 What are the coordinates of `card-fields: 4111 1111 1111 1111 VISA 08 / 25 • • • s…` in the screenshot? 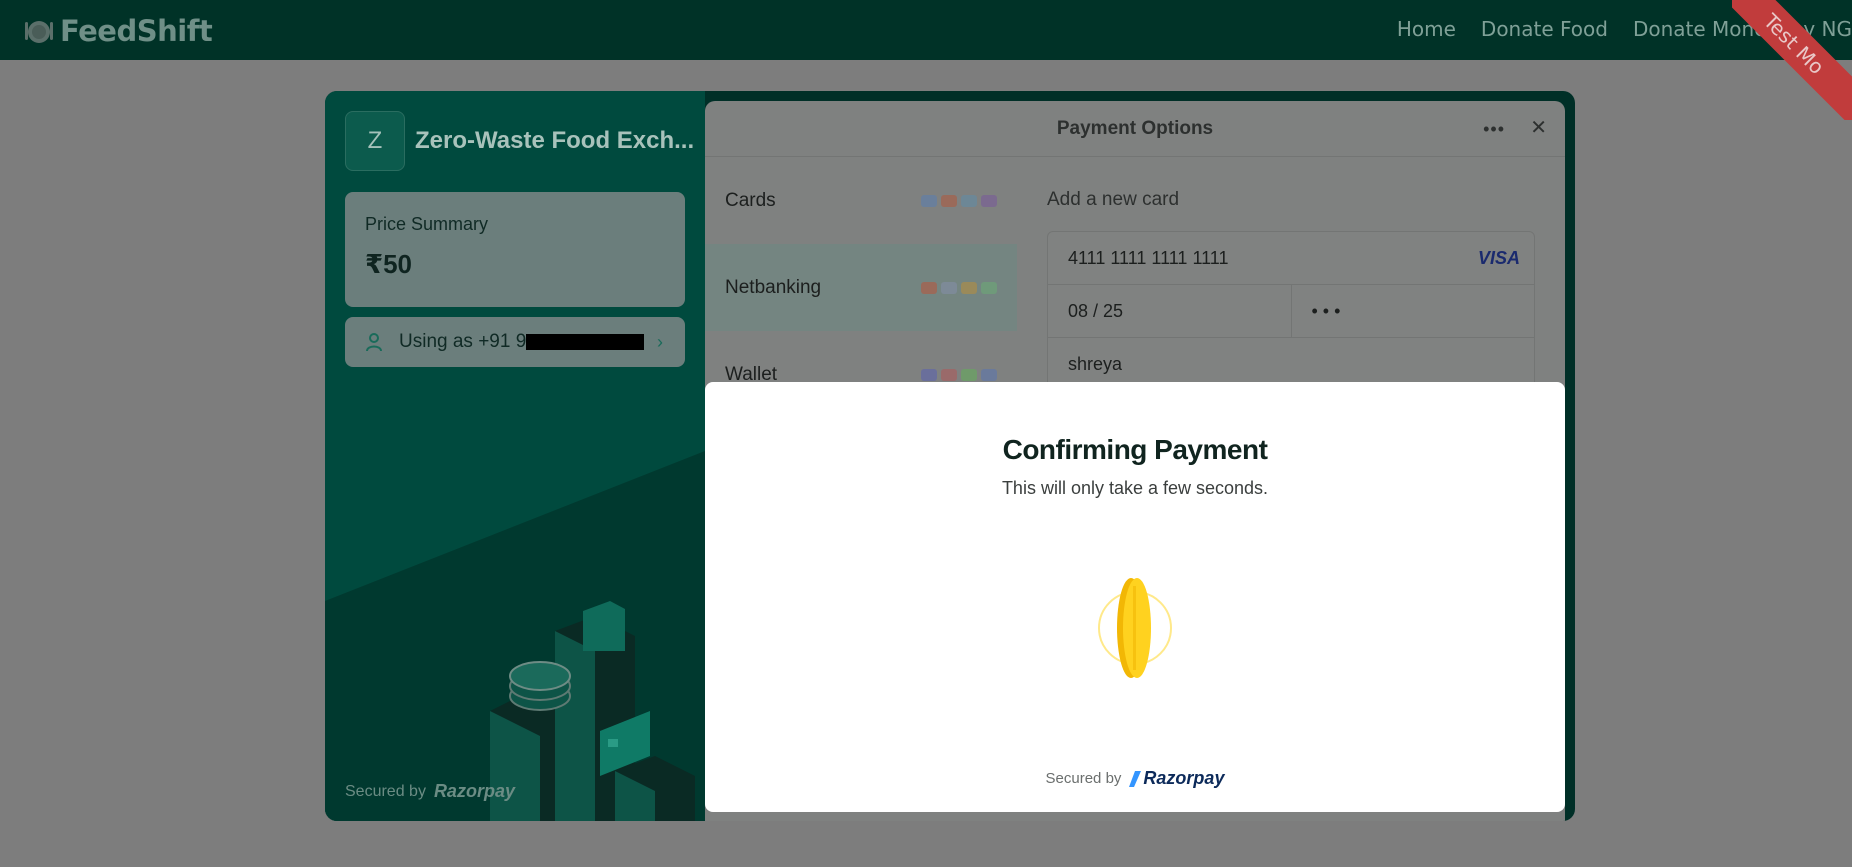 It's located at (1291, 311).